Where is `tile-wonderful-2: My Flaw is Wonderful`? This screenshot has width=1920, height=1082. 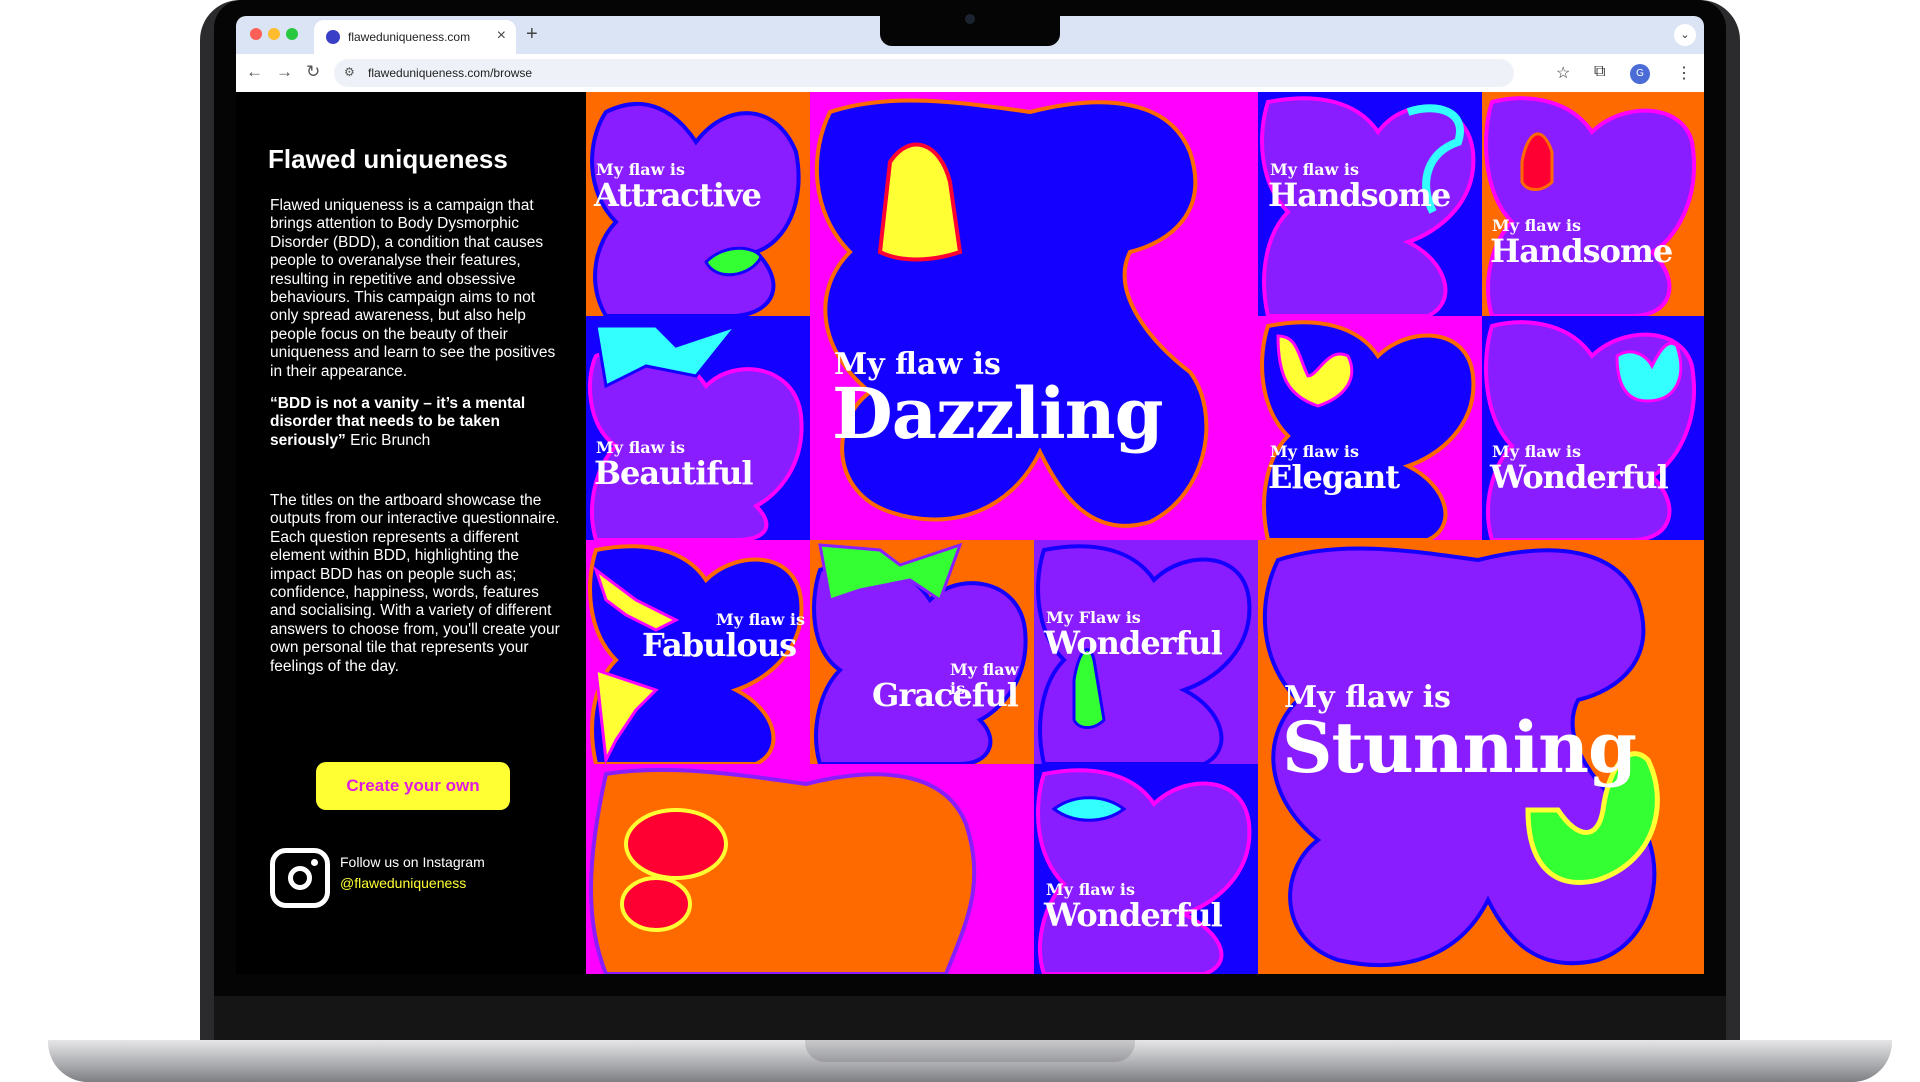
tile-wonderful-2: My Flaw is Wonderful is located at coordinates (1146, 652).